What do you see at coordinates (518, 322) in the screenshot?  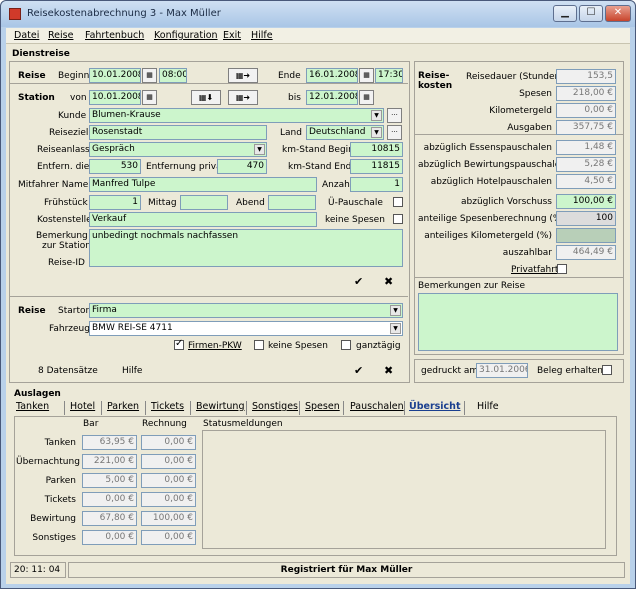 I see `bemerkungen-textarea` at bounding box center [518, 322].